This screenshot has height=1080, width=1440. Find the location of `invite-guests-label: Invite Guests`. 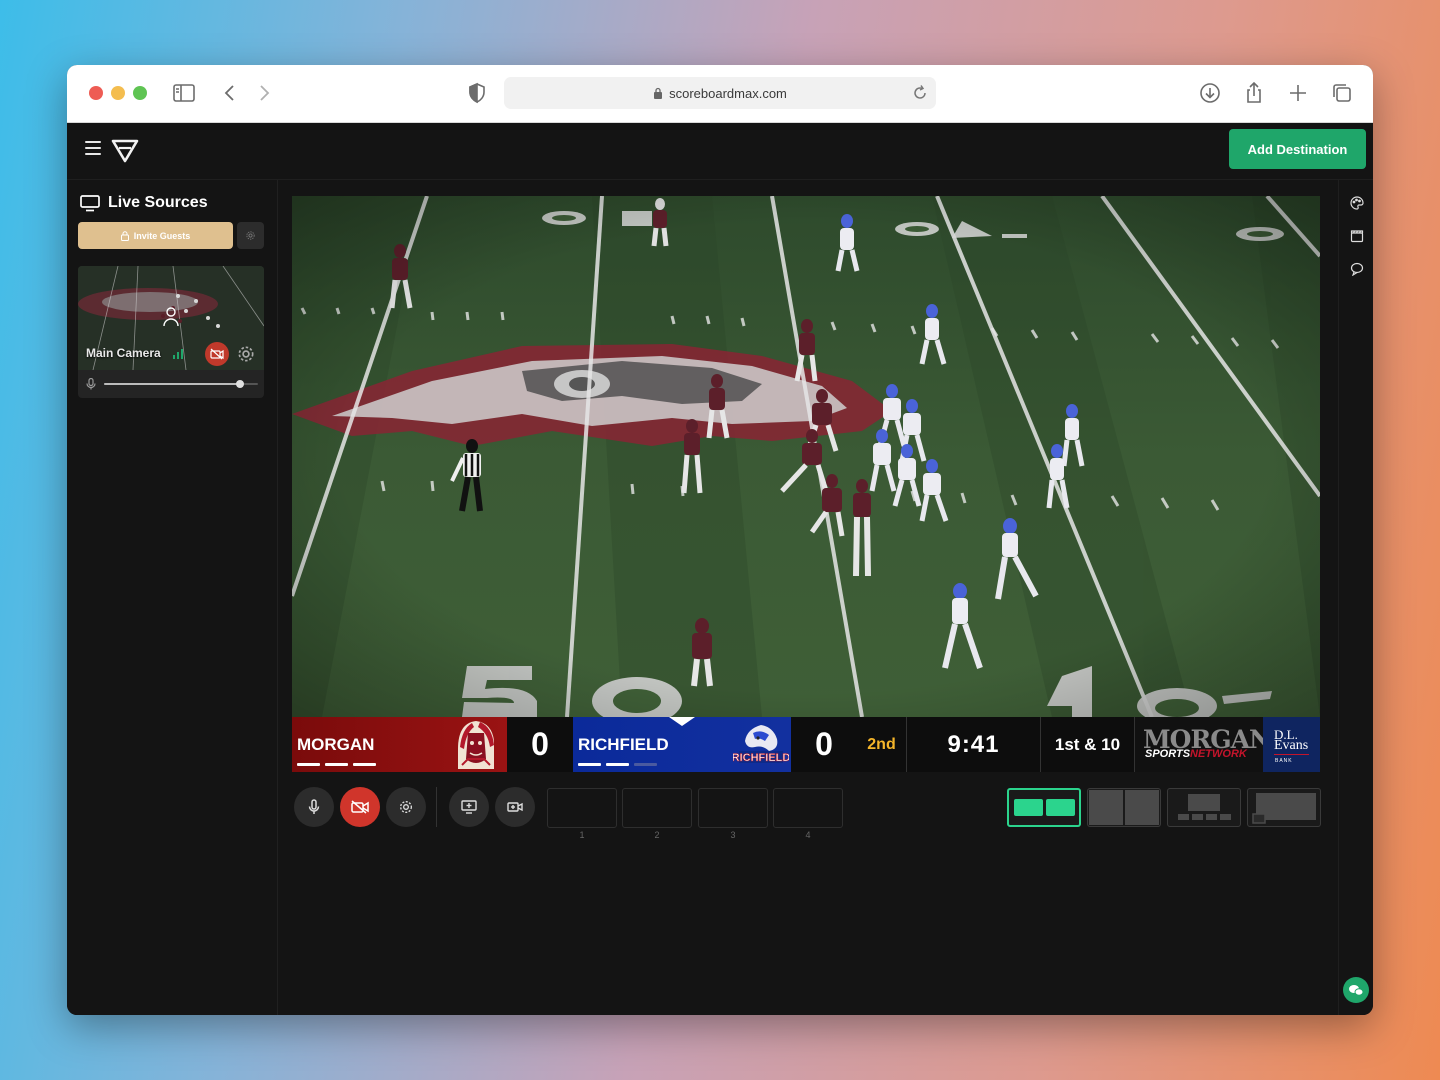

invite-guests-label: Invite Guests is located at coordinates (162, 235).